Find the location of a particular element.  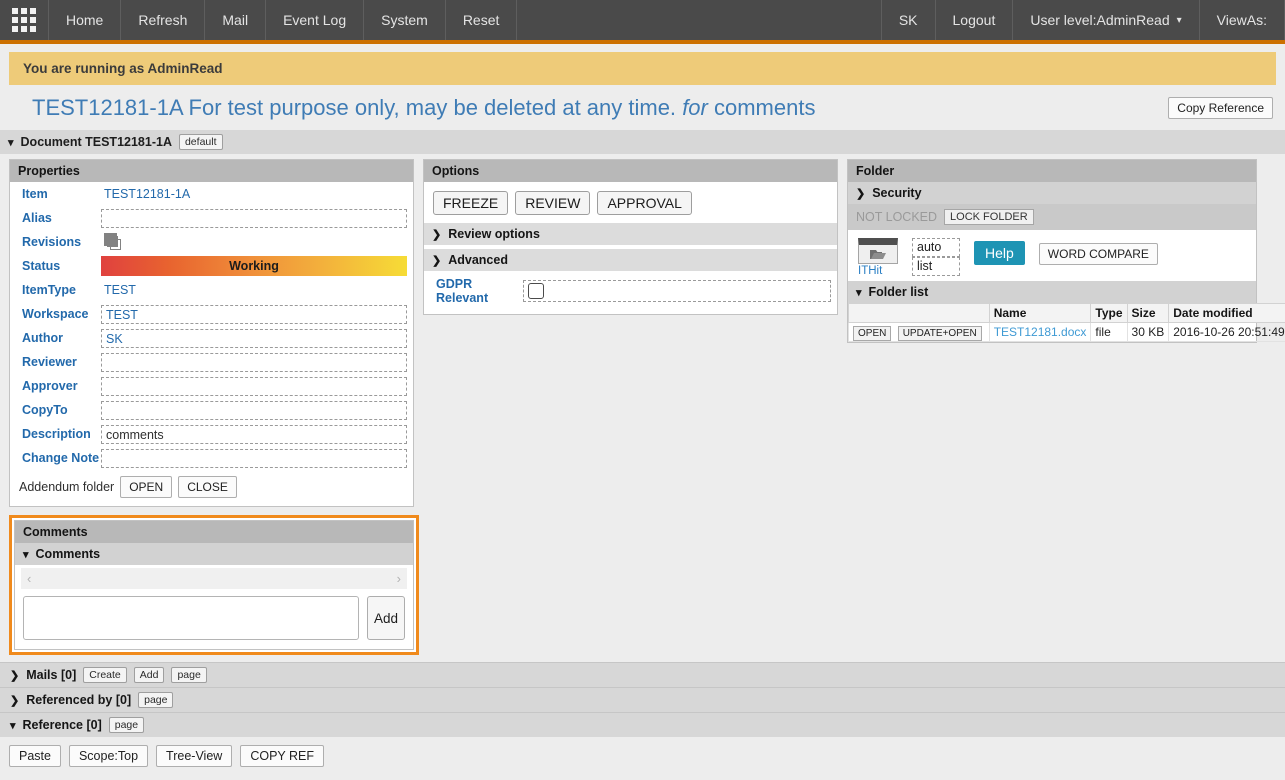

mails-add-button: Add is located at coordinates (149, 675).